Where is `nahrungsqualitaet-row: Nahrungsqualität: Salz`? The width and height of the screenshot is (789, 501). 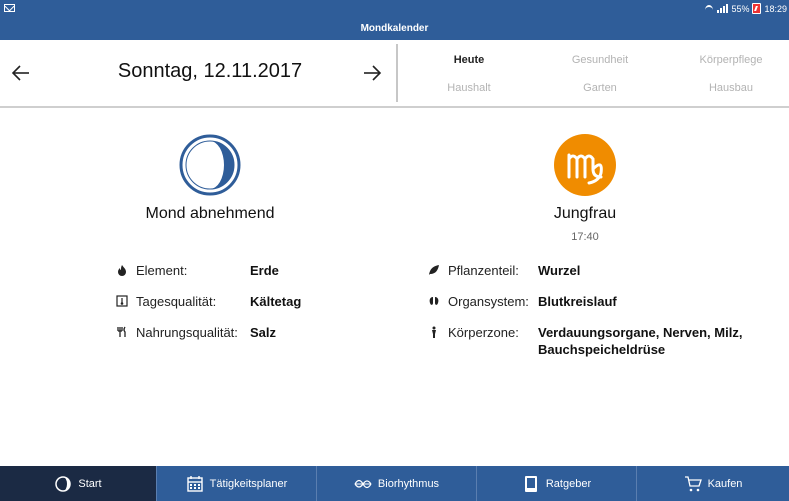
nahrungsqualitaet-row: Nahrungsqualität: Salz is located at coordinates (246, 334).